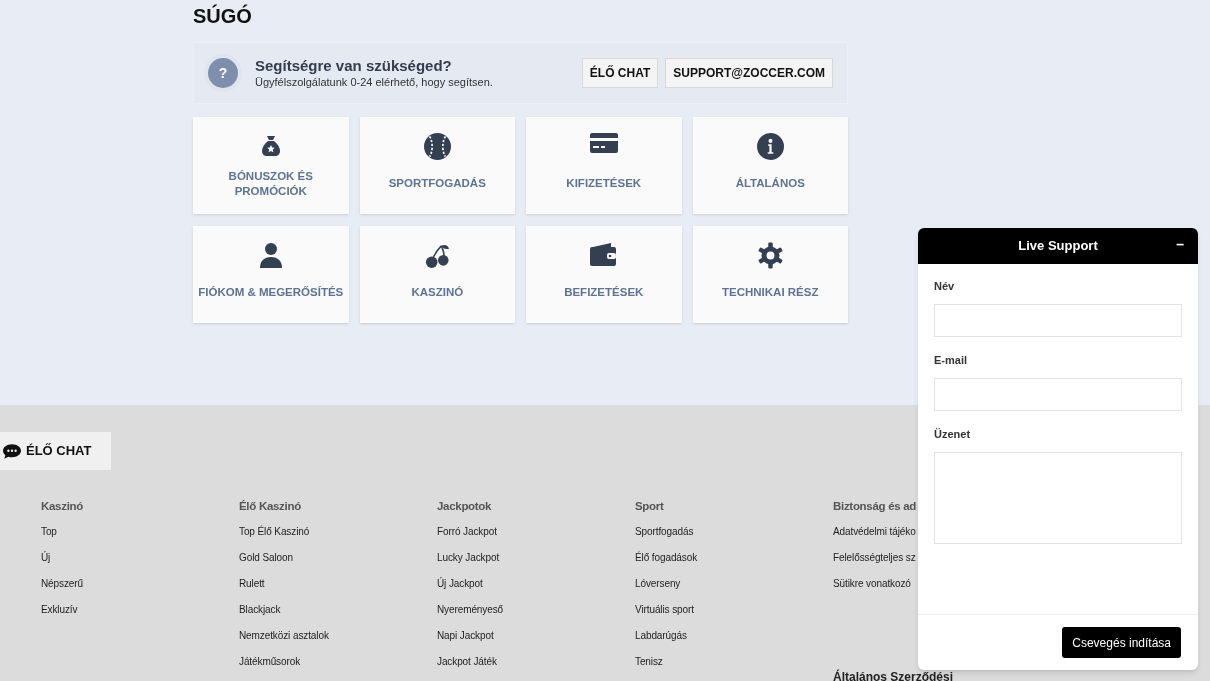 This screenshot has width=1210, height=681. I want to click on footer-heading: Biztonság és ad, so click(875, 506).